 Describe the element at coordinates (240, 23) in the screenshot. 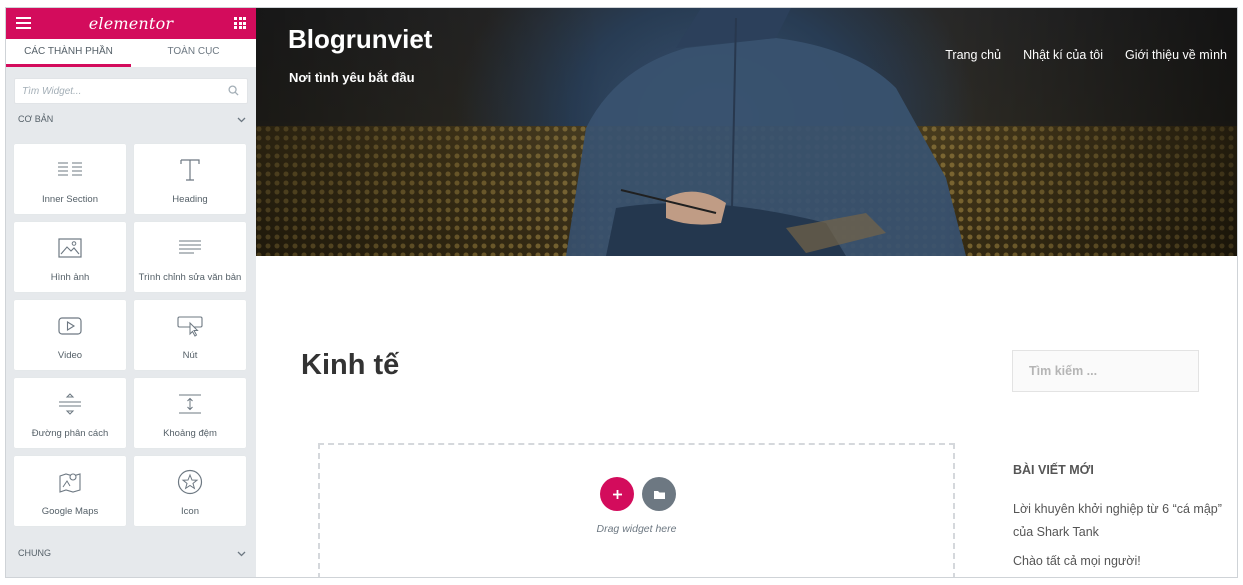

I see `widgets-grid-icon` at that location.